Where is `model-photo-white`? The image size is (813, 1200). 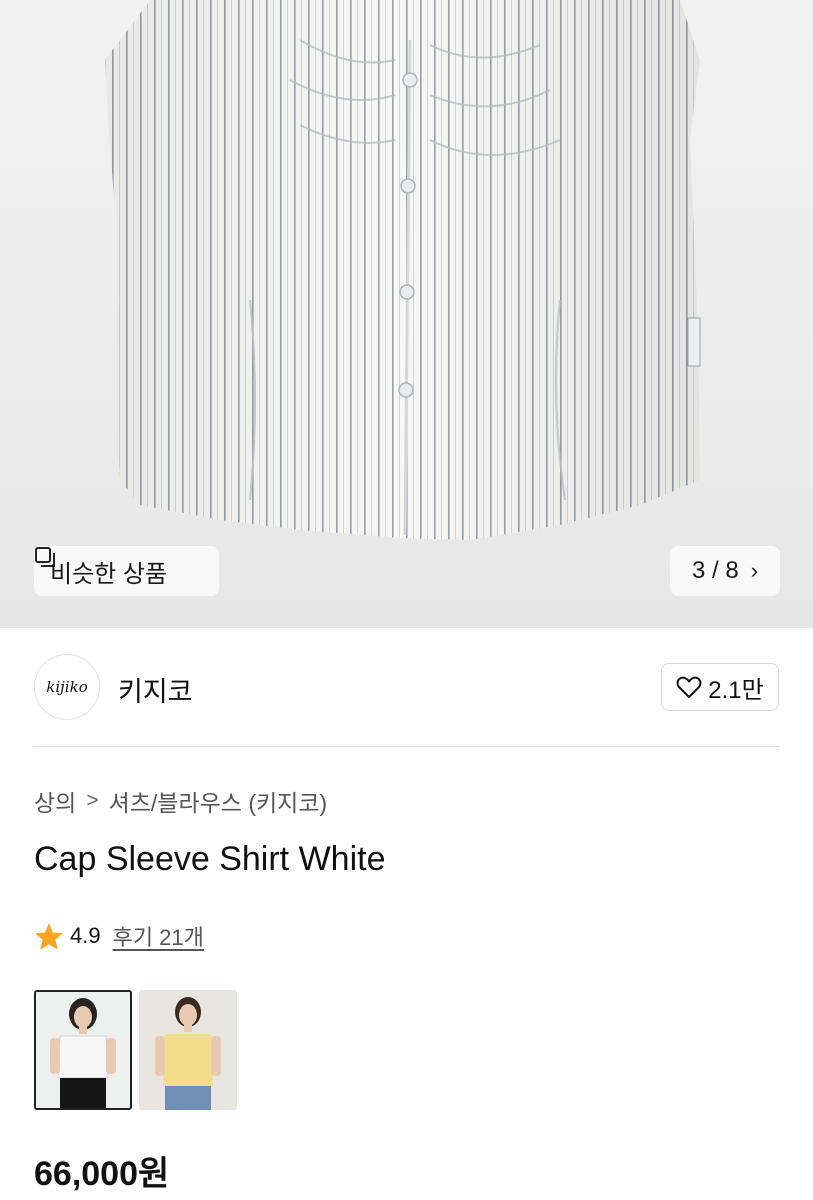
model-photo-white is located at coordinates (83, 1050).